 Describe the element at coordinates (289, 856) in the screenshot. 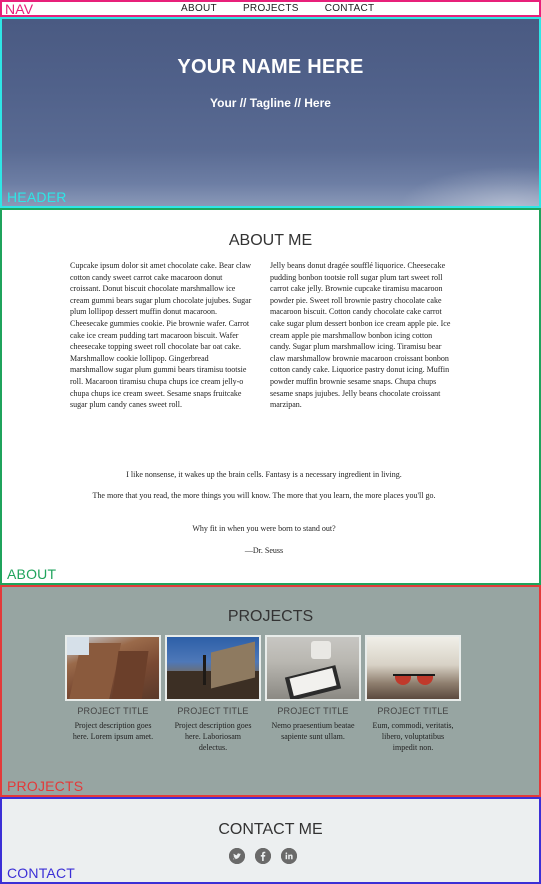

I see `linkedin-icon` at that location.